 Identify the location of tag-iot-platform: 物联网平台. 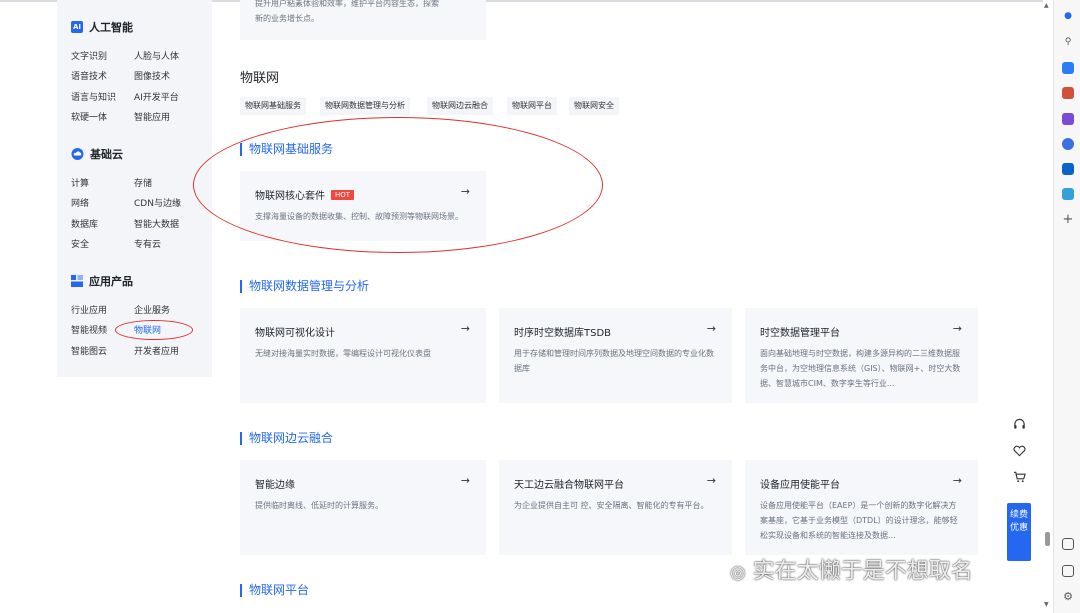
(532, 106).